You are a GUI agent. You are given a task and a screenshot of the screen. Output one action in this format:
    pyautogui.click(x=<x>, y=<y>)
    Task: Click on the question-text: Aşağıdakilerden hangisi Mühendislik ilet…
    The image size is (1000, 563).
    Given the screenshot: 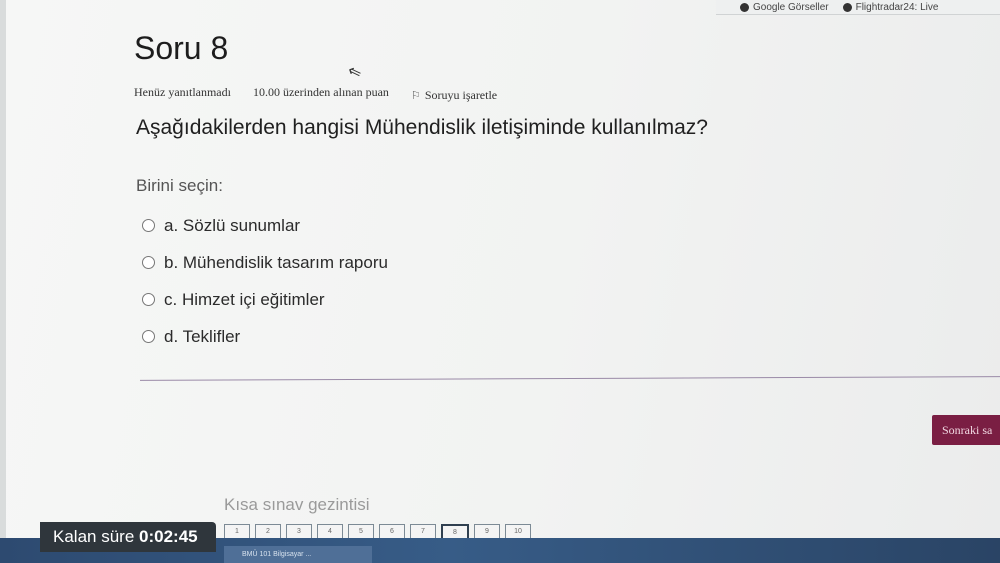 What is the action you would take?
    pyautogui.click(x=422, y=127)
    